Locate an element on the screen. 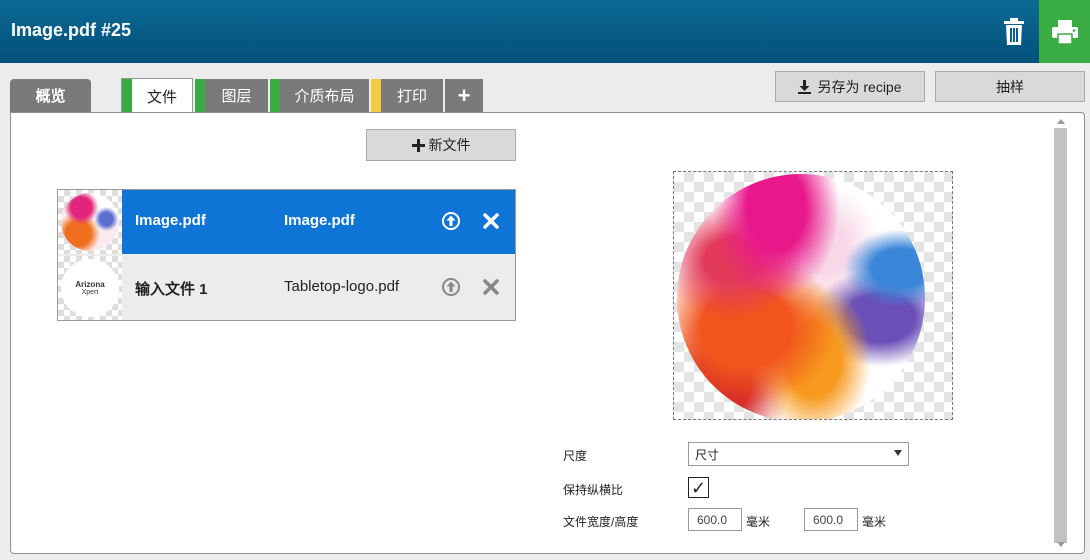  title-bar: Image.pdf #25 is located at coordinates (545, 31).